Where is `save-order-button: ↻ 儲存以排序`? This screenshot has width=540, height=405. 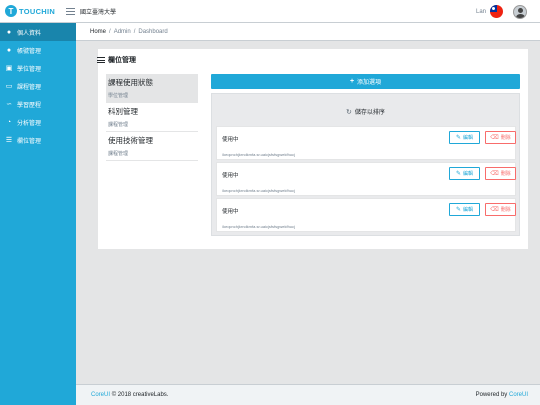 save-order-button: ↻ 儲存以排序 is located at coordinates (365, 112).